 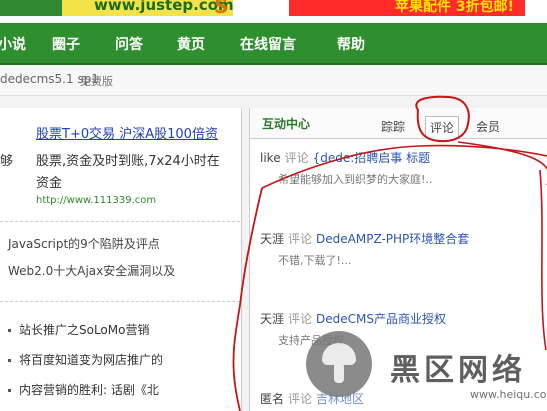 I want to click on version-bar: dedecms5.1 sp1 免费版, so click(x=273, y=80).